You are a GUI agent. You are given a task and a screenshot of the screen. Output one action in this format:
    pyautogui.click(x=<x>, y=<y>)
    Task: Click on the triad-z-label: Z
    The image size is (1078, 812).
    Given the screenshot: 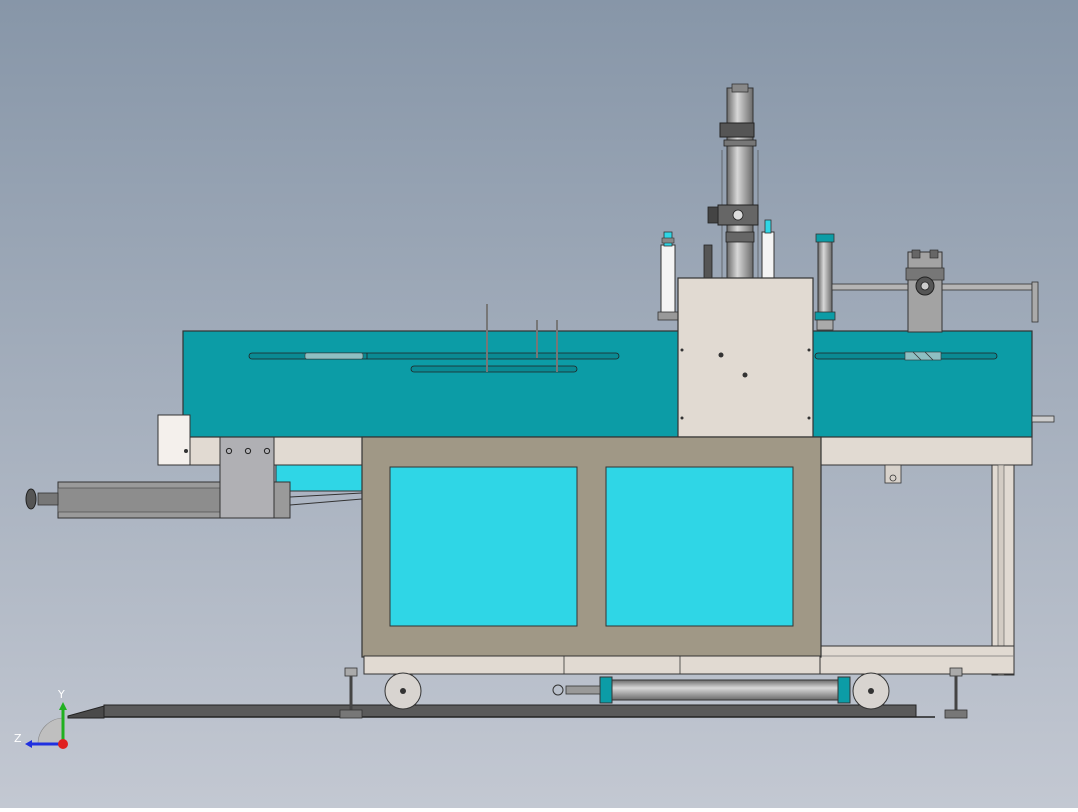 What is the action you would take?
    pyautogui.click(x=18, y=738)
    